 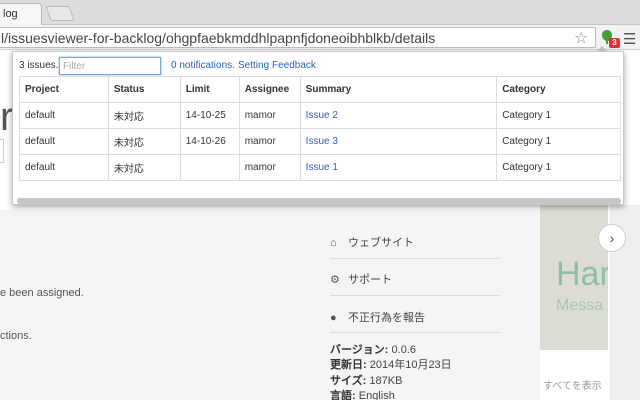 I want to click on notifications-link: 0 notifications., so click(x=203, y=65).